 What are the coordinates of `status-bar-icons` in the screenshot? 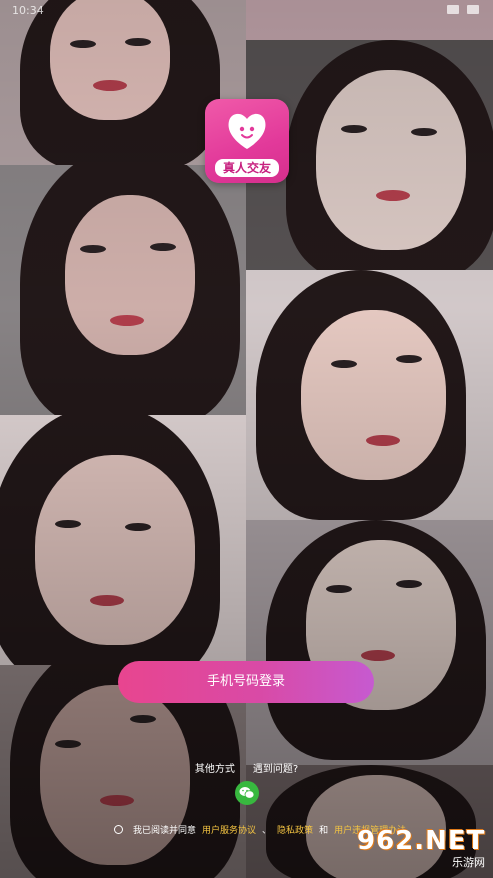 It's located at (463, 9).